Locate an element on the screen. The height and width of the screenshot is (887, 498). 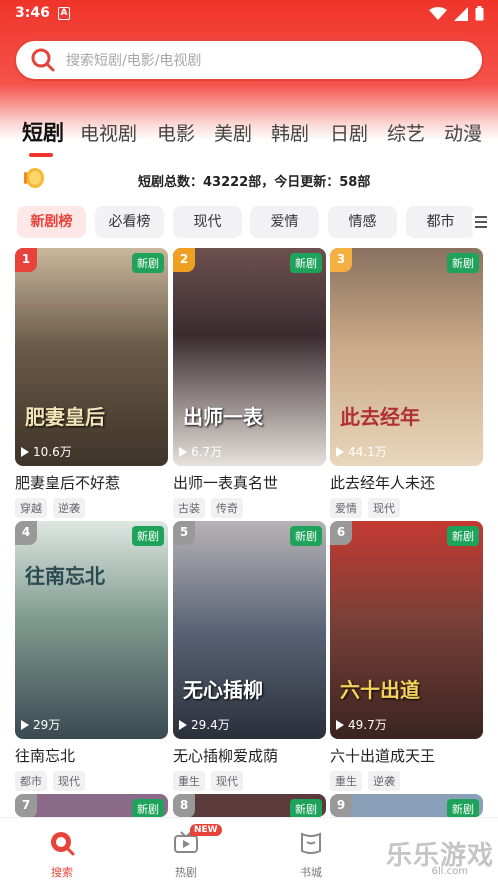
view-count-text: 29万 is located at coordinates (47, 725).